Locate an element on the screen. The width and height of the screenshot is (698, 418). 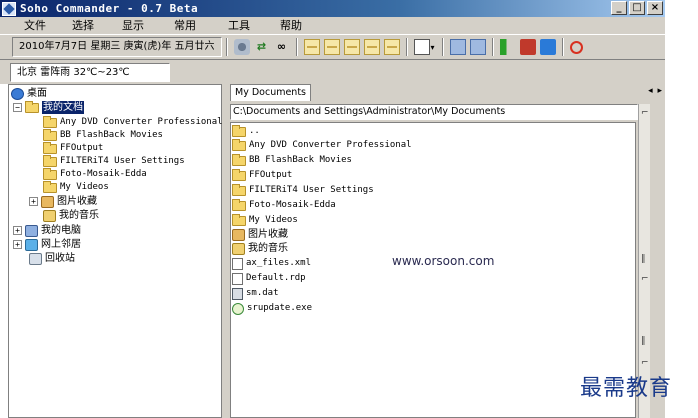
layout-3-icon is located at coordinates (351, 47).